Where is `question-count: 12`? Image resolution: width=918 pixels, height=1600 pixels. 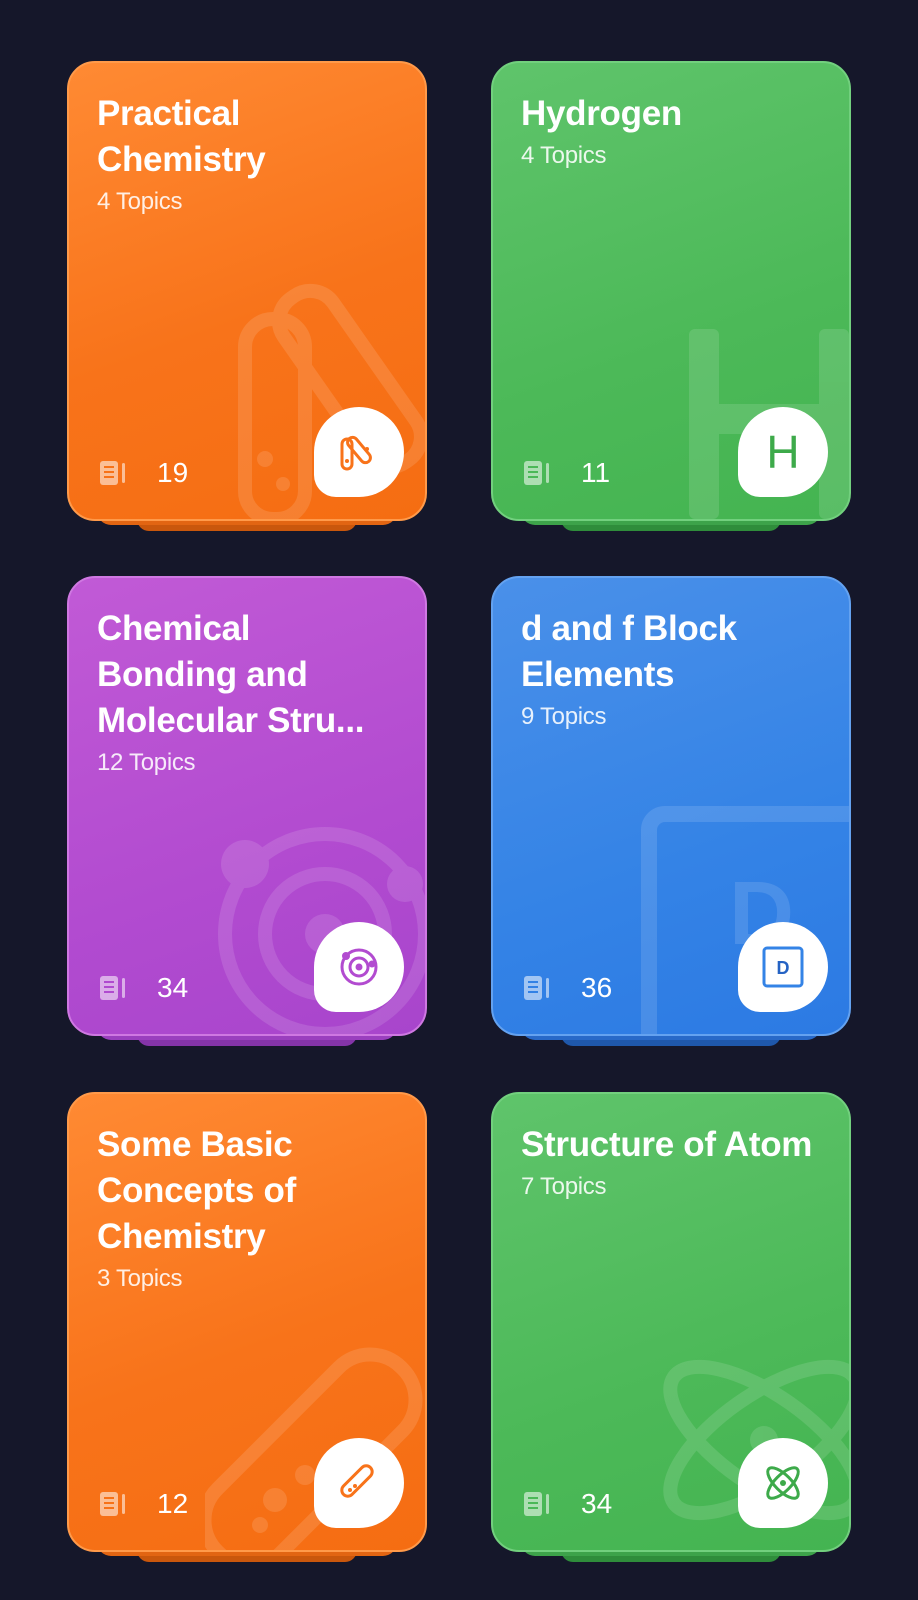
question-count: 12 is located at coordinates (173, 1503).